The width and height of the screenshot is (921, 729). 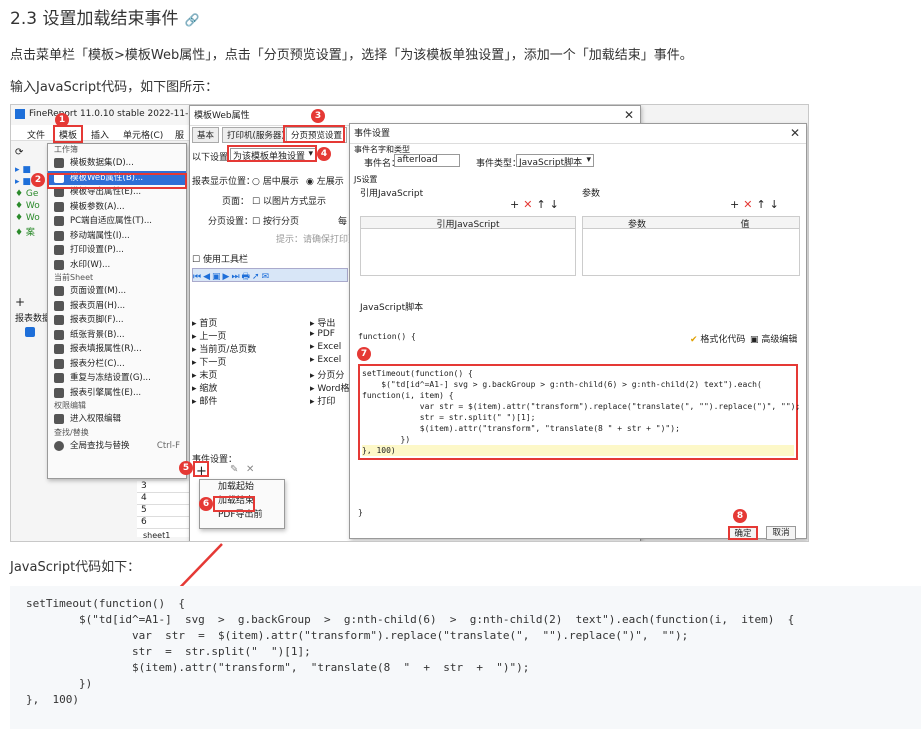 I want to click on btn-excel: ▸ Excel, so click(x=330, y=348).